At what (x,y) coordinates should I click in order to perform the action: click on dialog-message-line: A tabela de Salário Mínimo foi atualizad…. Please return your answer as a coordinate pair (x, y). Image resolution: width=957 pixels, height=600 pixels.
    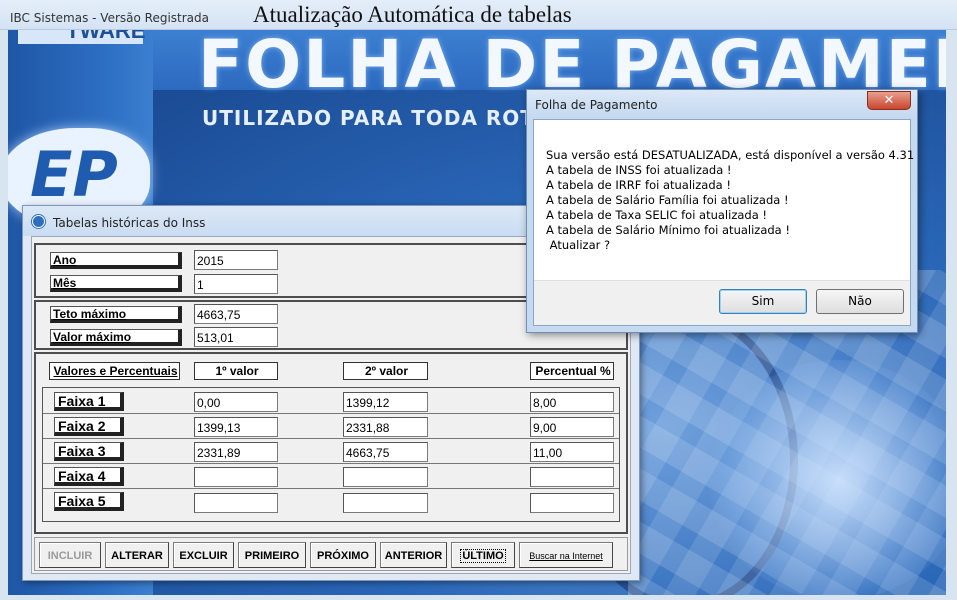
    Looking at the image, I should click on (668, 230).